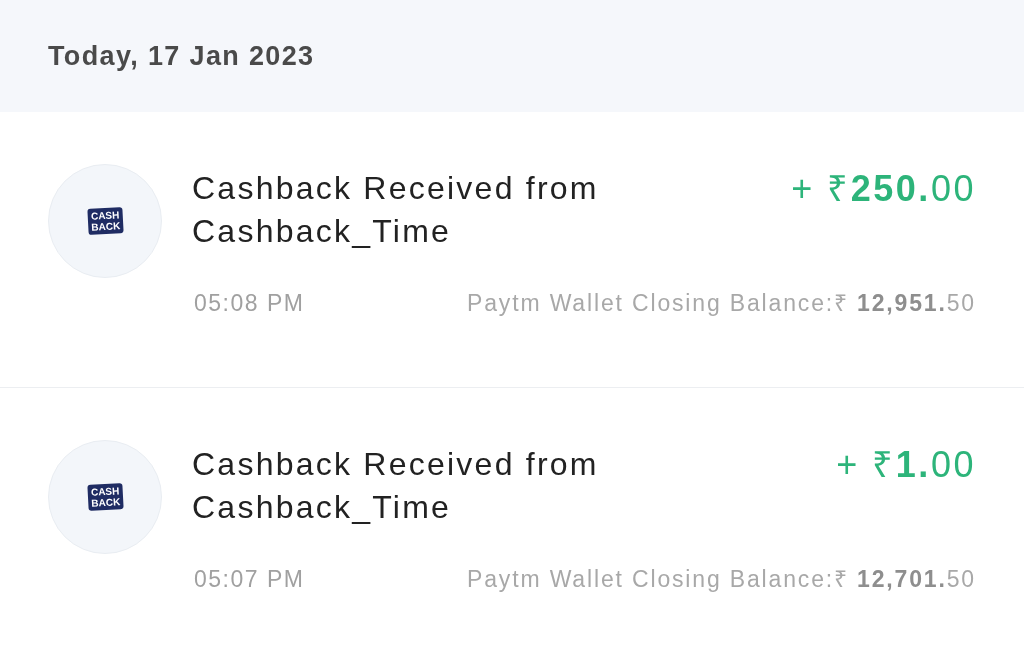 The width and height of the screenshot is (1024, 653). Describe the element at coordinates (721, 579) in the screenshot. I see `closing-balance: Paytm Wallet Closing Balance:₹ 12,701.50` at that location.